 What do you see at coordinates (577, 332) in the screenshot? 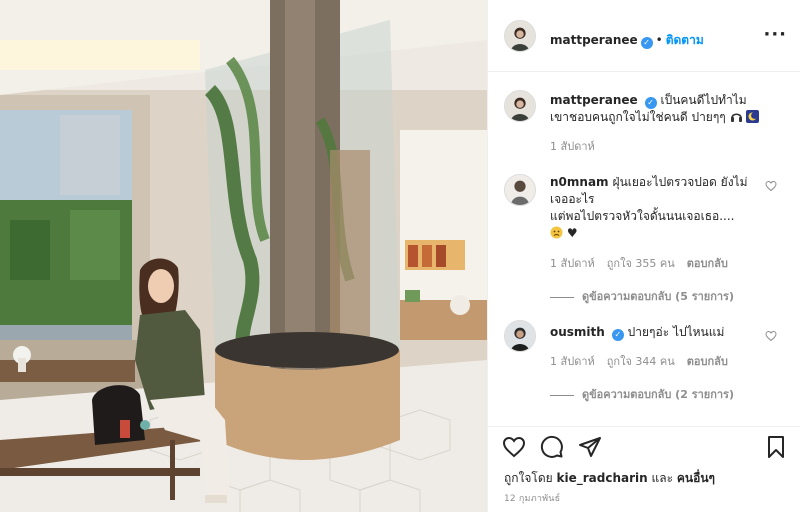
I see `comment-username: ousmith` at bounding box center [577, 332].